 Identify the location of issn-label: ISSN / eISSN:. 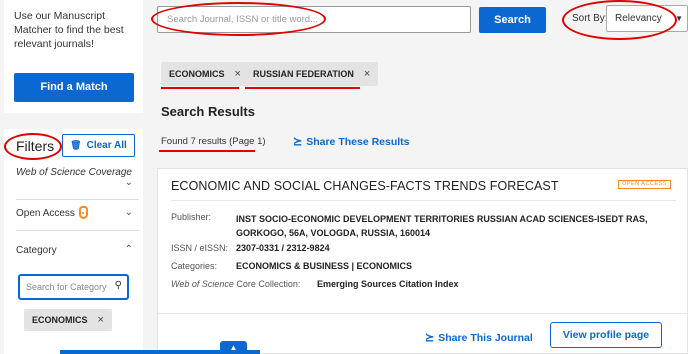
(200, 248).